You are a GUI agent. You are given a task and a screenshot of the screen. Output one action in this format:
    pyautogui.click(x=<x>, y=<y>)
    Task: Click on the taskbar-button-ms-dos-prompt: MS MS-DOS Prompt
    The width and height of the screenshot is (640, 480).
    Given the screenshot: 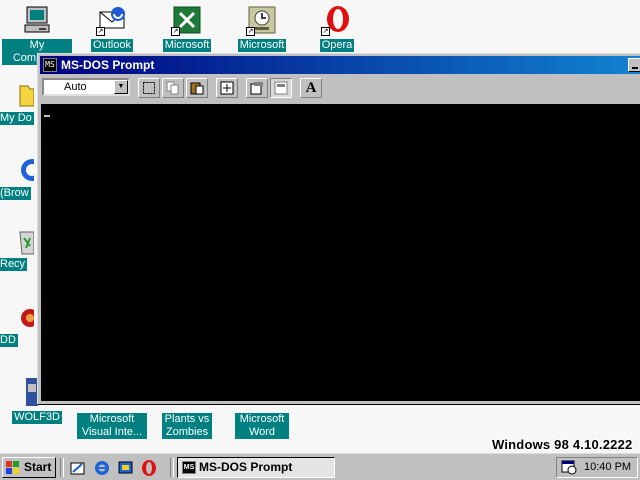 What is the action you would take?
    pyautogui.click(x=256, y=467)
    